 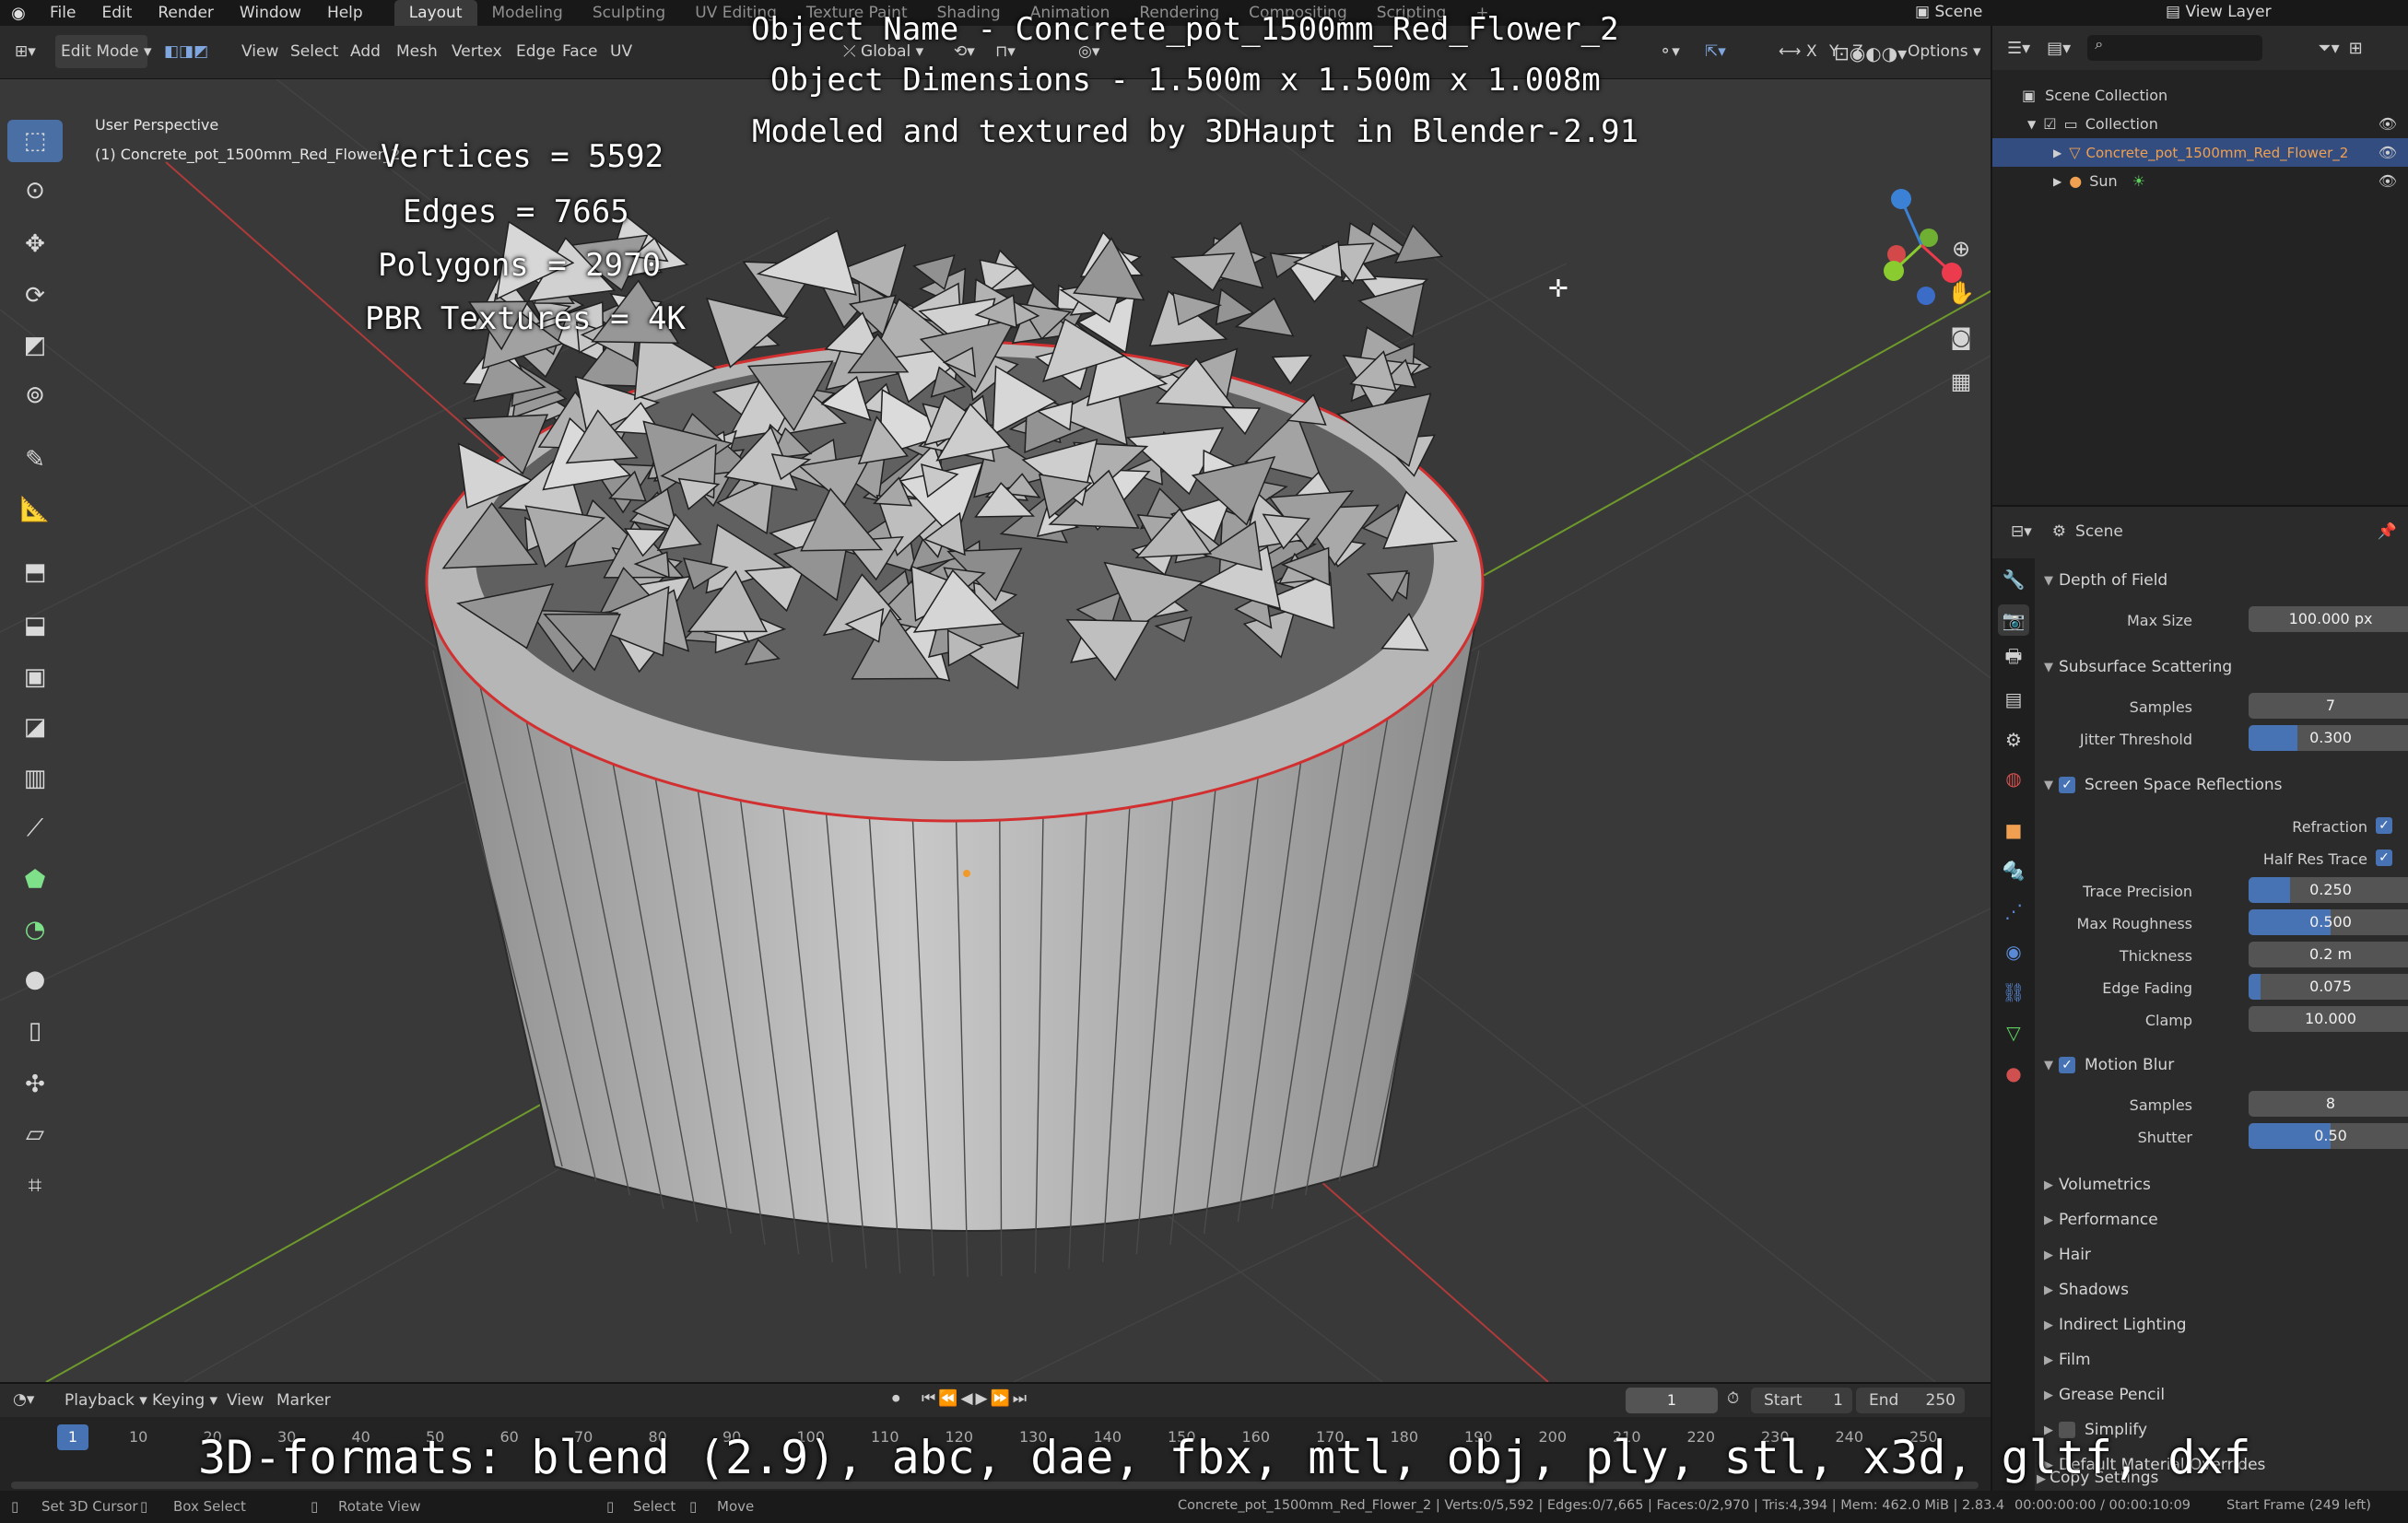 What do you see at coordinates (303, 1401) in the screenshot?
I see `marker-menu: Marker` at bounding box center [303, 1401].